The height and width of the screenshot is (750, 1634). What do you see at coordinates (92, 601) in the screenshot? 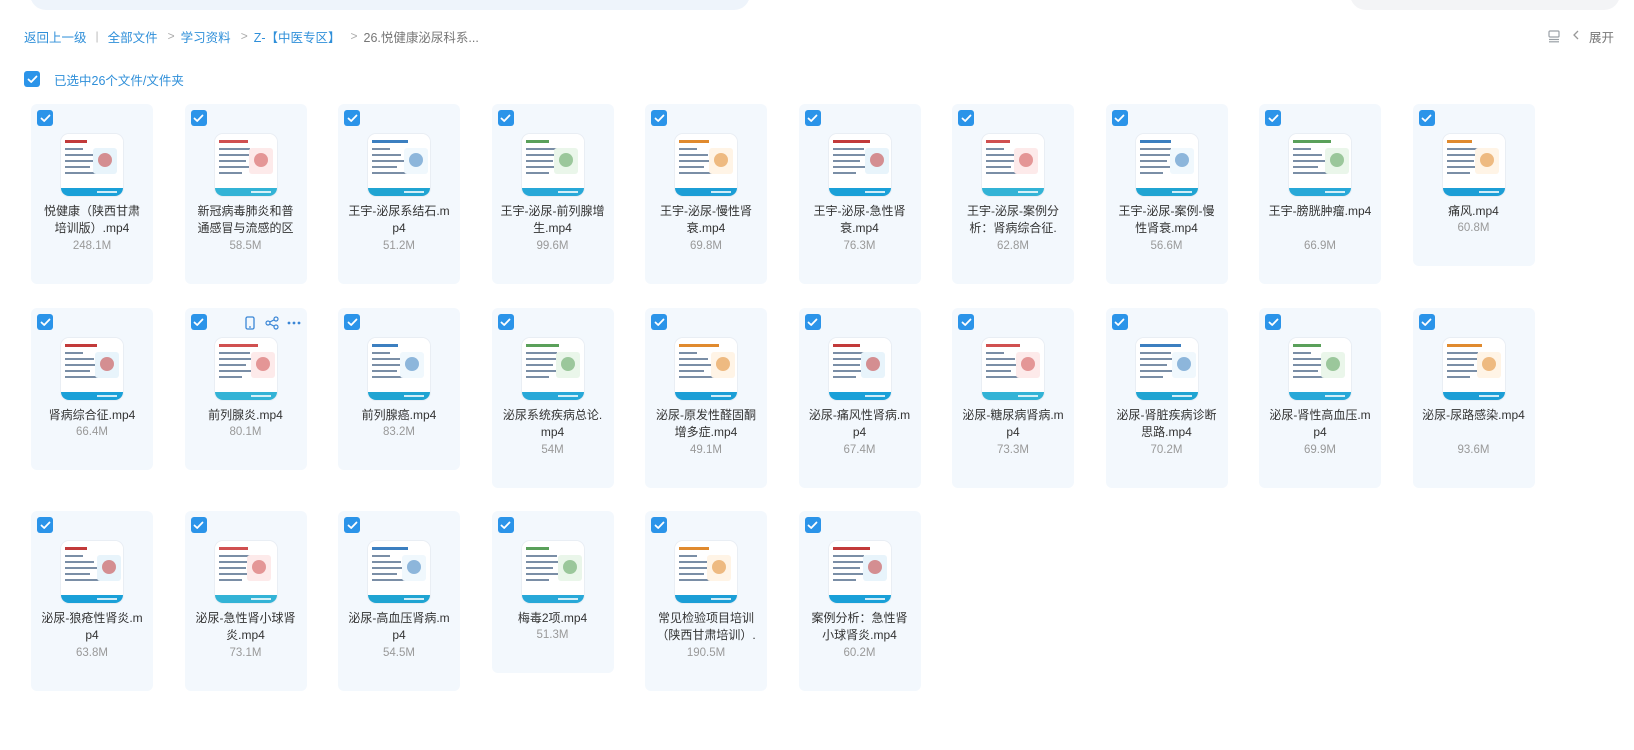
I see `file-card: 泌尿-狼疮性肾炎.mp4 63.8M` at bounding box center [92, 601].